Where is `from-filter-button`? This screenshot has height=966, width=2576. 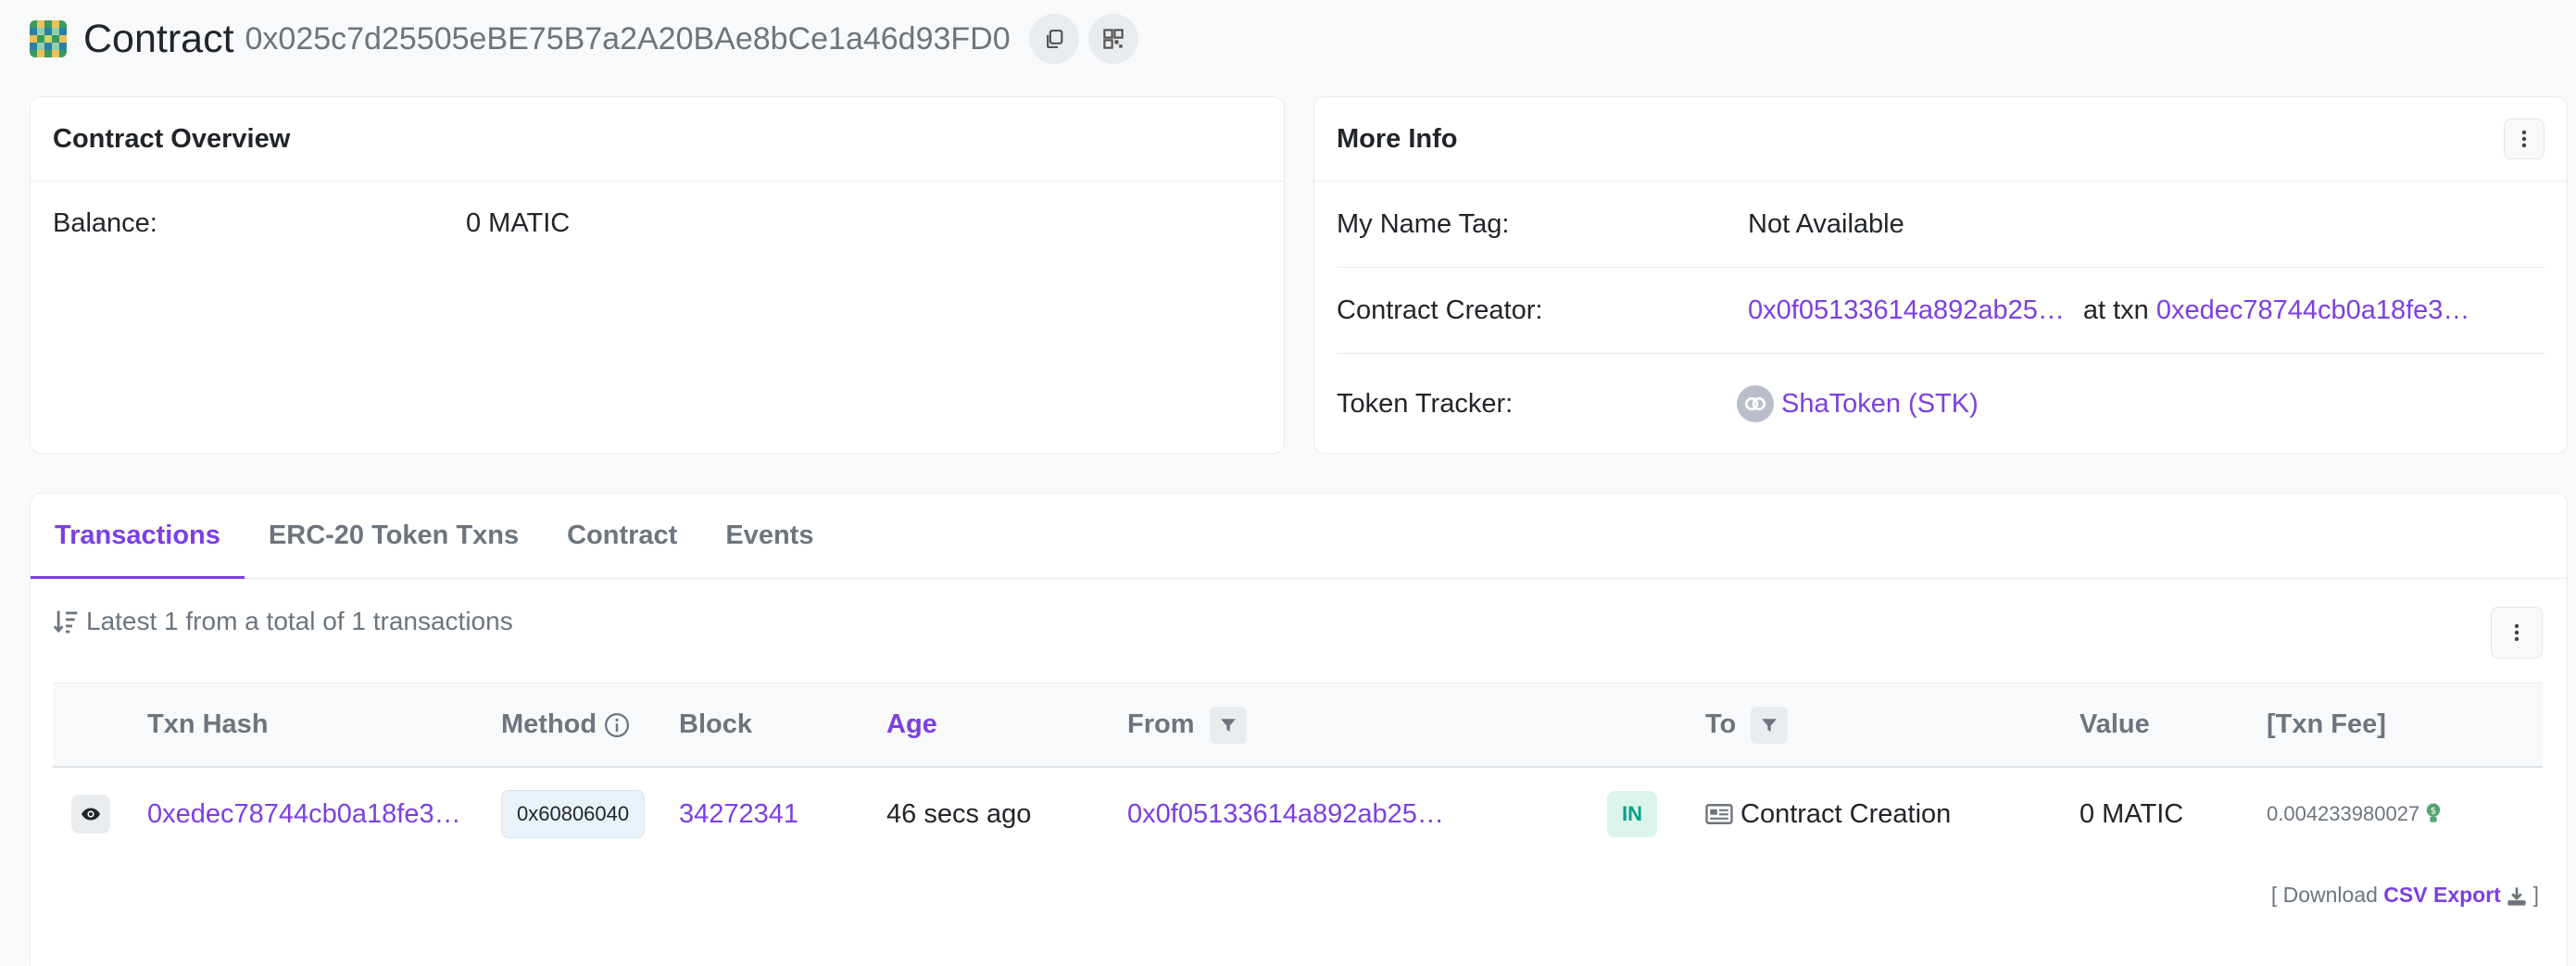 from-filter-button is located at coordinates (1228, 725).